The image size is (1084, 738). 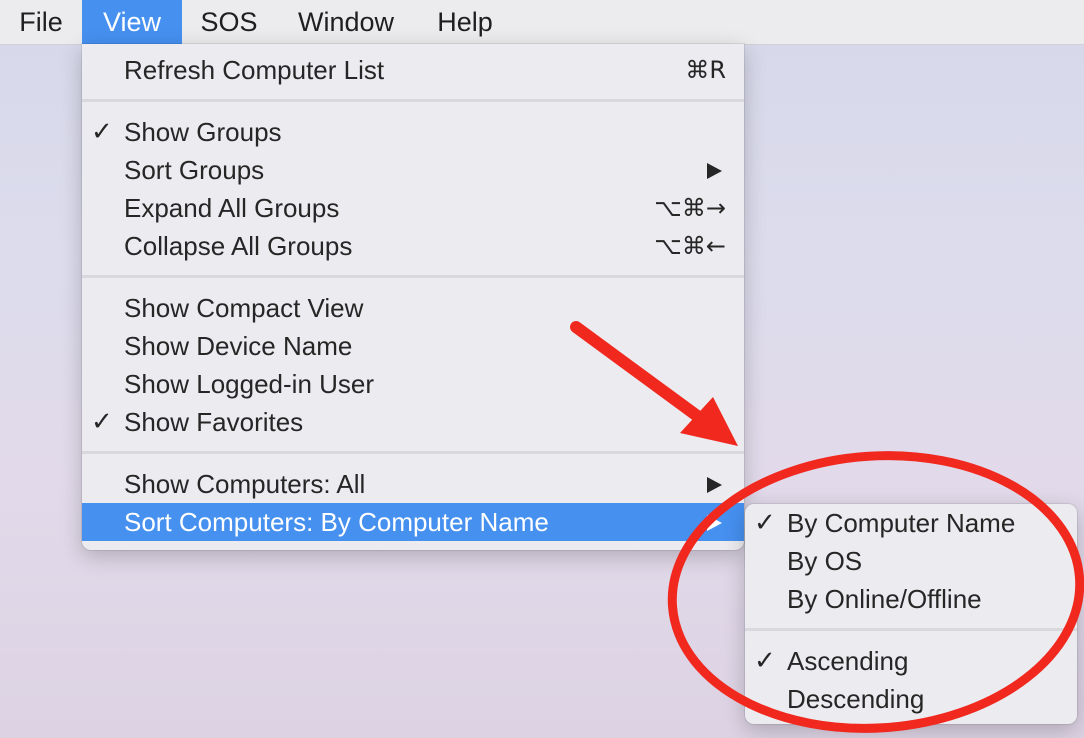 I want to click on menu-item-label: Show Groups, so click(x=203, y=132).